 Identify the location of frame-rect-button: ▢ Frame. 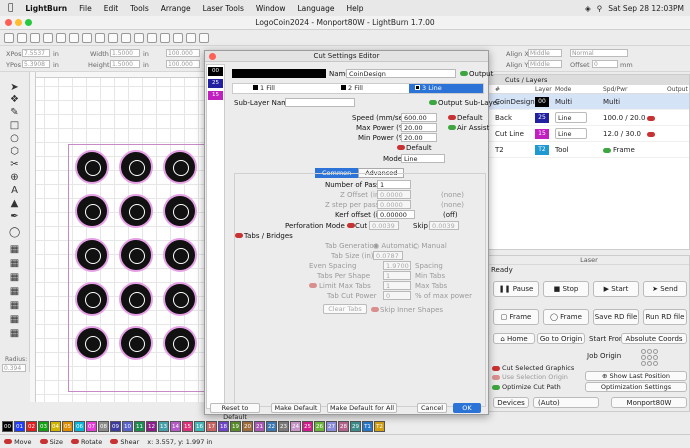
(516, 317).